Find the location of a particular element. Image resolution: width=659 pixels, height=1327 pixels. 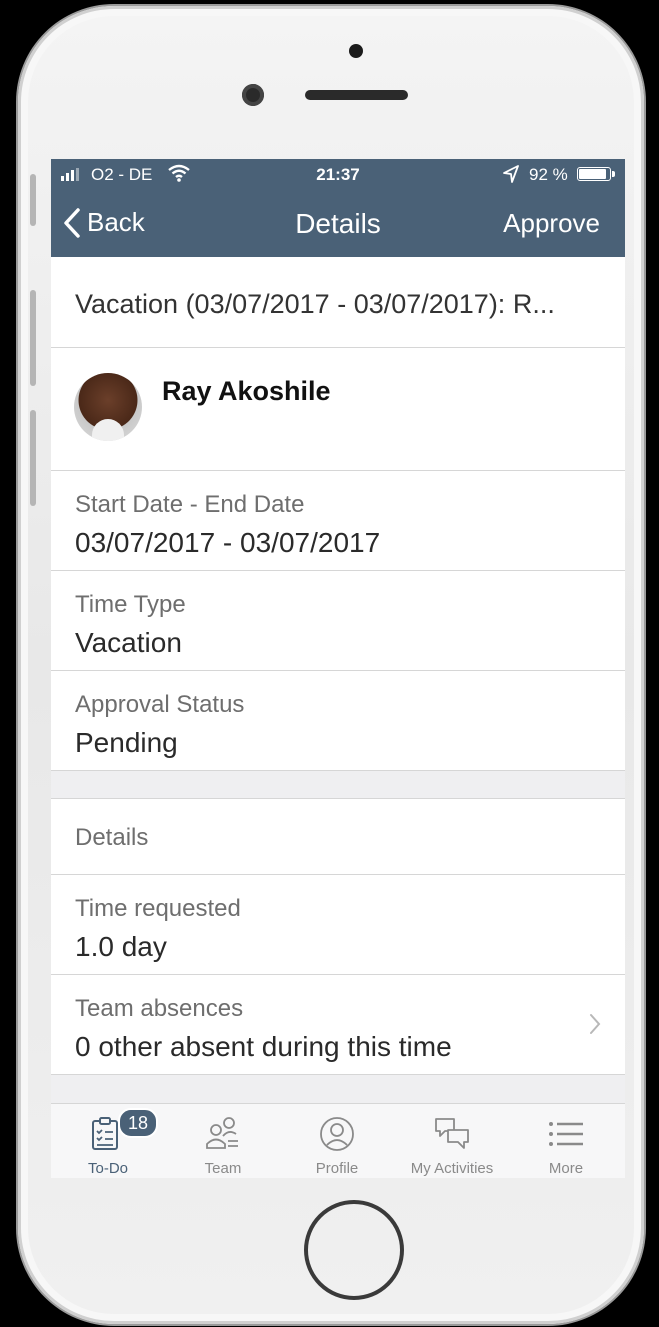

tab-label: Profile is located at coordinates (337, 1168).